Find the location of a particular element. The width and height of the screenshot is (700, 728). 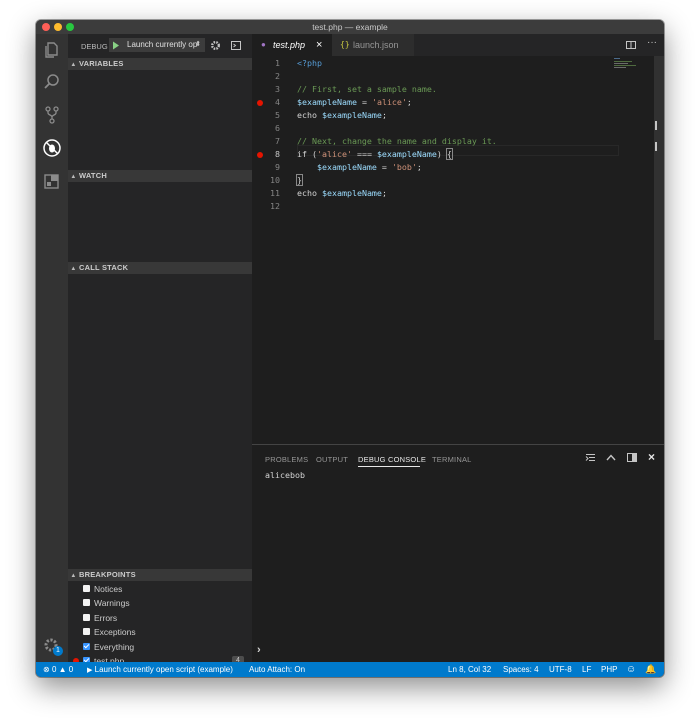

debug-console-toggle-icon is located at coordinates (236, 45).